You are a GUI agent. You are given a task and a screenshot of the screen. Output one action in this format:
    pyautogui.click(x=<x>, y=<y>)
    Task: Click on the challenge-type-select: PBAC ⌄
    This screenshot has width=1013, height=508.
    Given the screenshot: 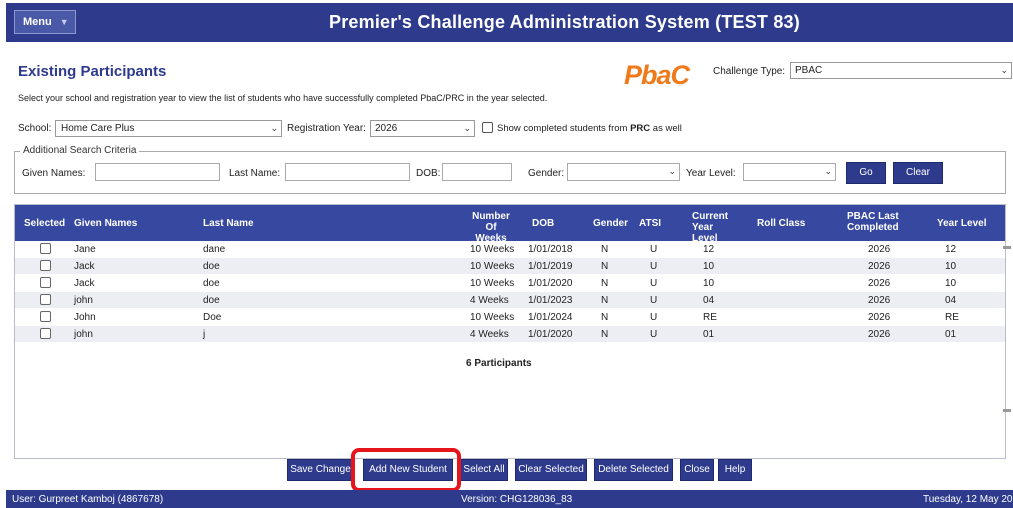 What is the action you would take?
    pyautogui.click(x=901, y=70)
    